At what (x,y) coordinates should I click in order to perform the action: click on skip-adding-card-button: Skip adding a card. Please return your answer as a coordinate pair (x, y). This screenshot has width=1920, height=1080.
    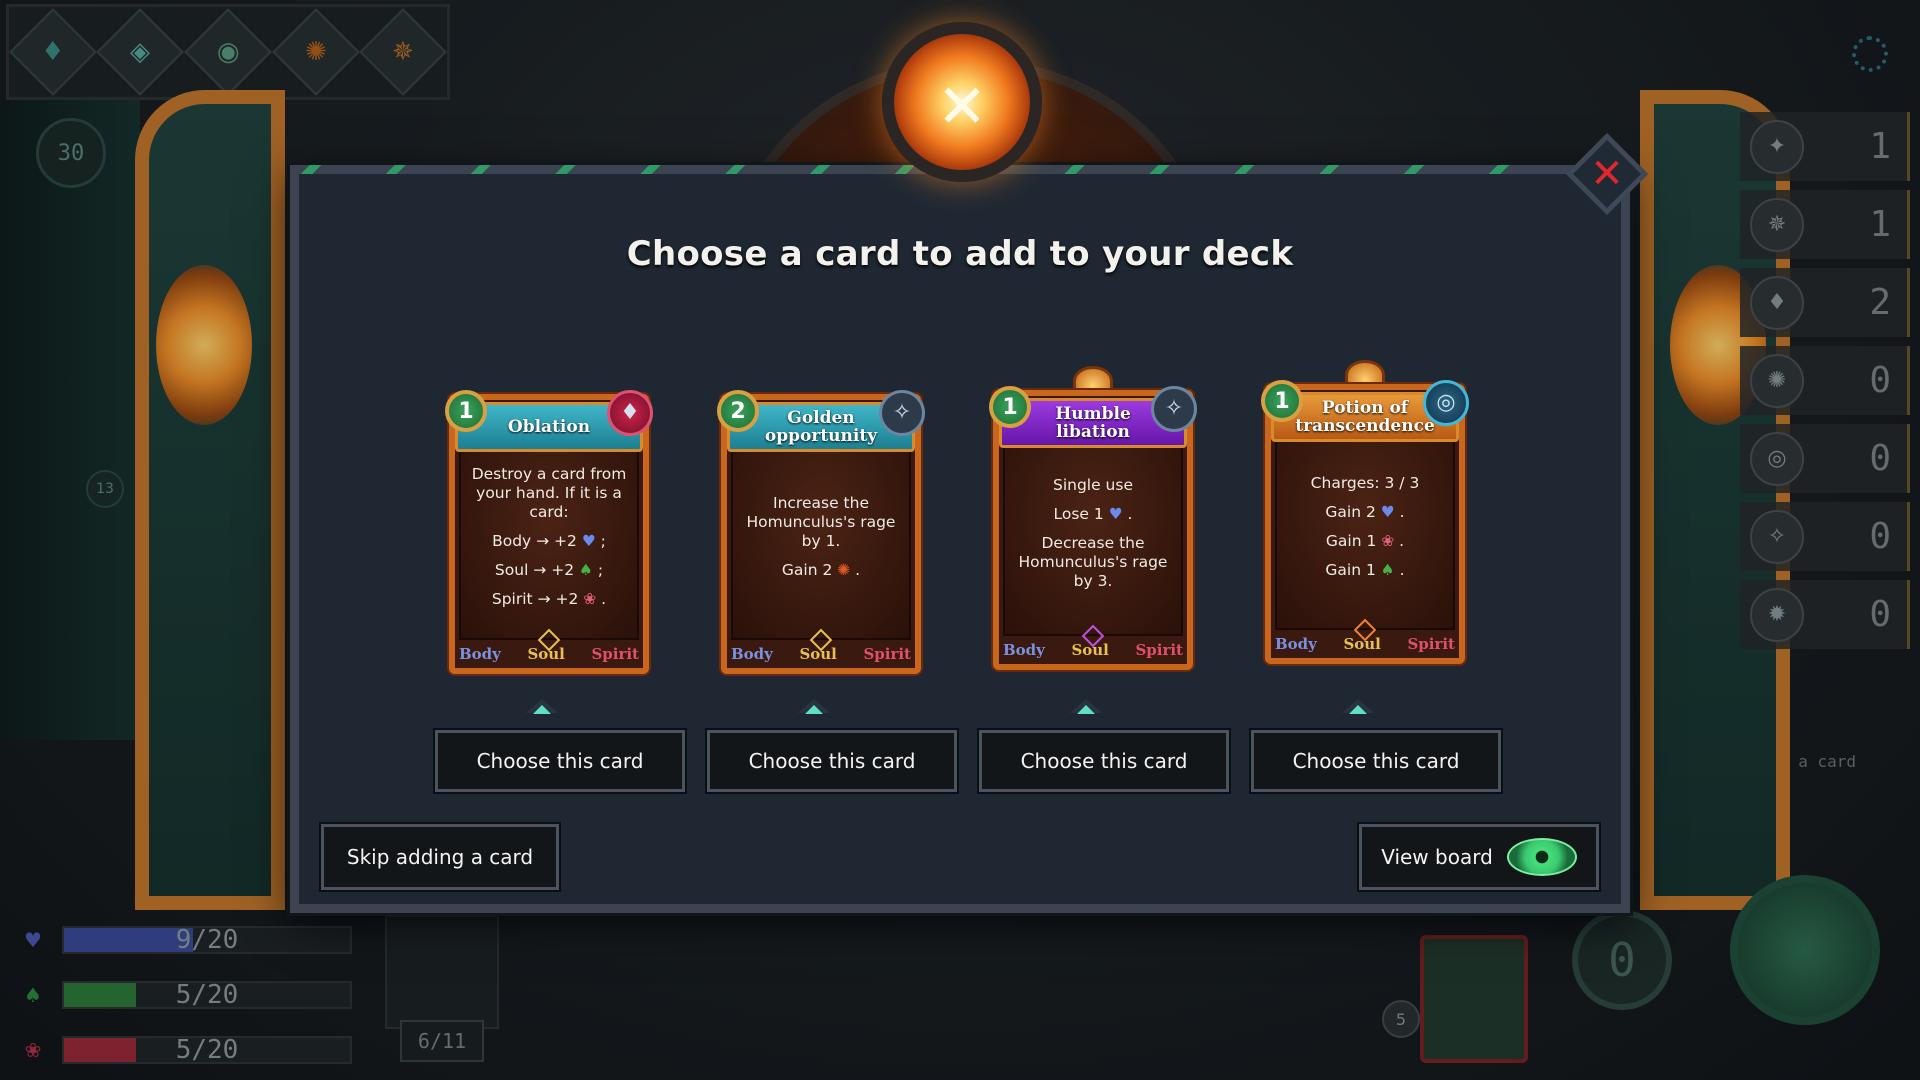
    Looking at the image, I should click on (440, 857).